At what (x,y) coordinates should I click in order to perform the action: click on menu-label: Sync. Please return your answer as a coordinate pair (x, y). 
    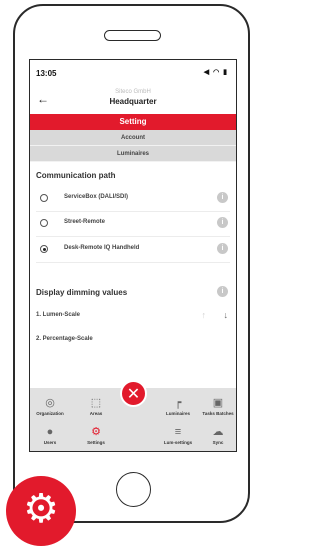
    Looking at the image, I should click on (218, 442).